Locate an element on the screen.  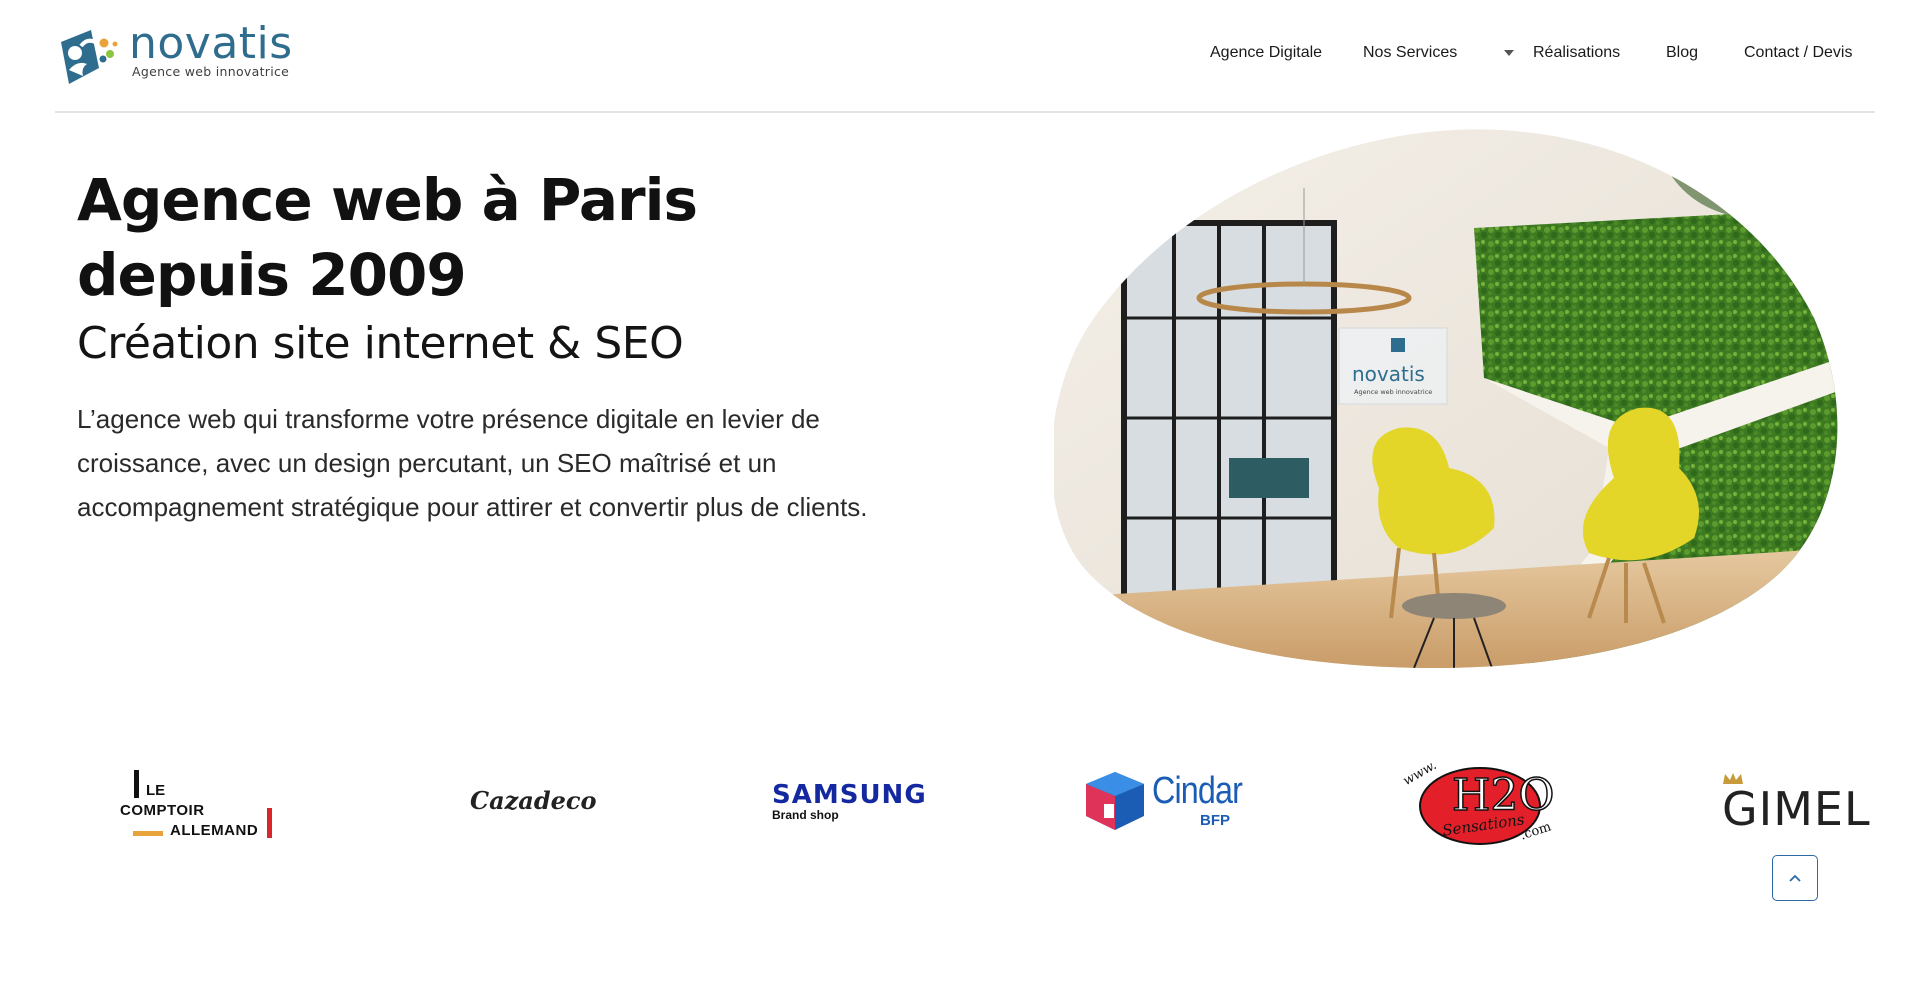
scroll-to-top-button is located at coordinates (1795, 878).